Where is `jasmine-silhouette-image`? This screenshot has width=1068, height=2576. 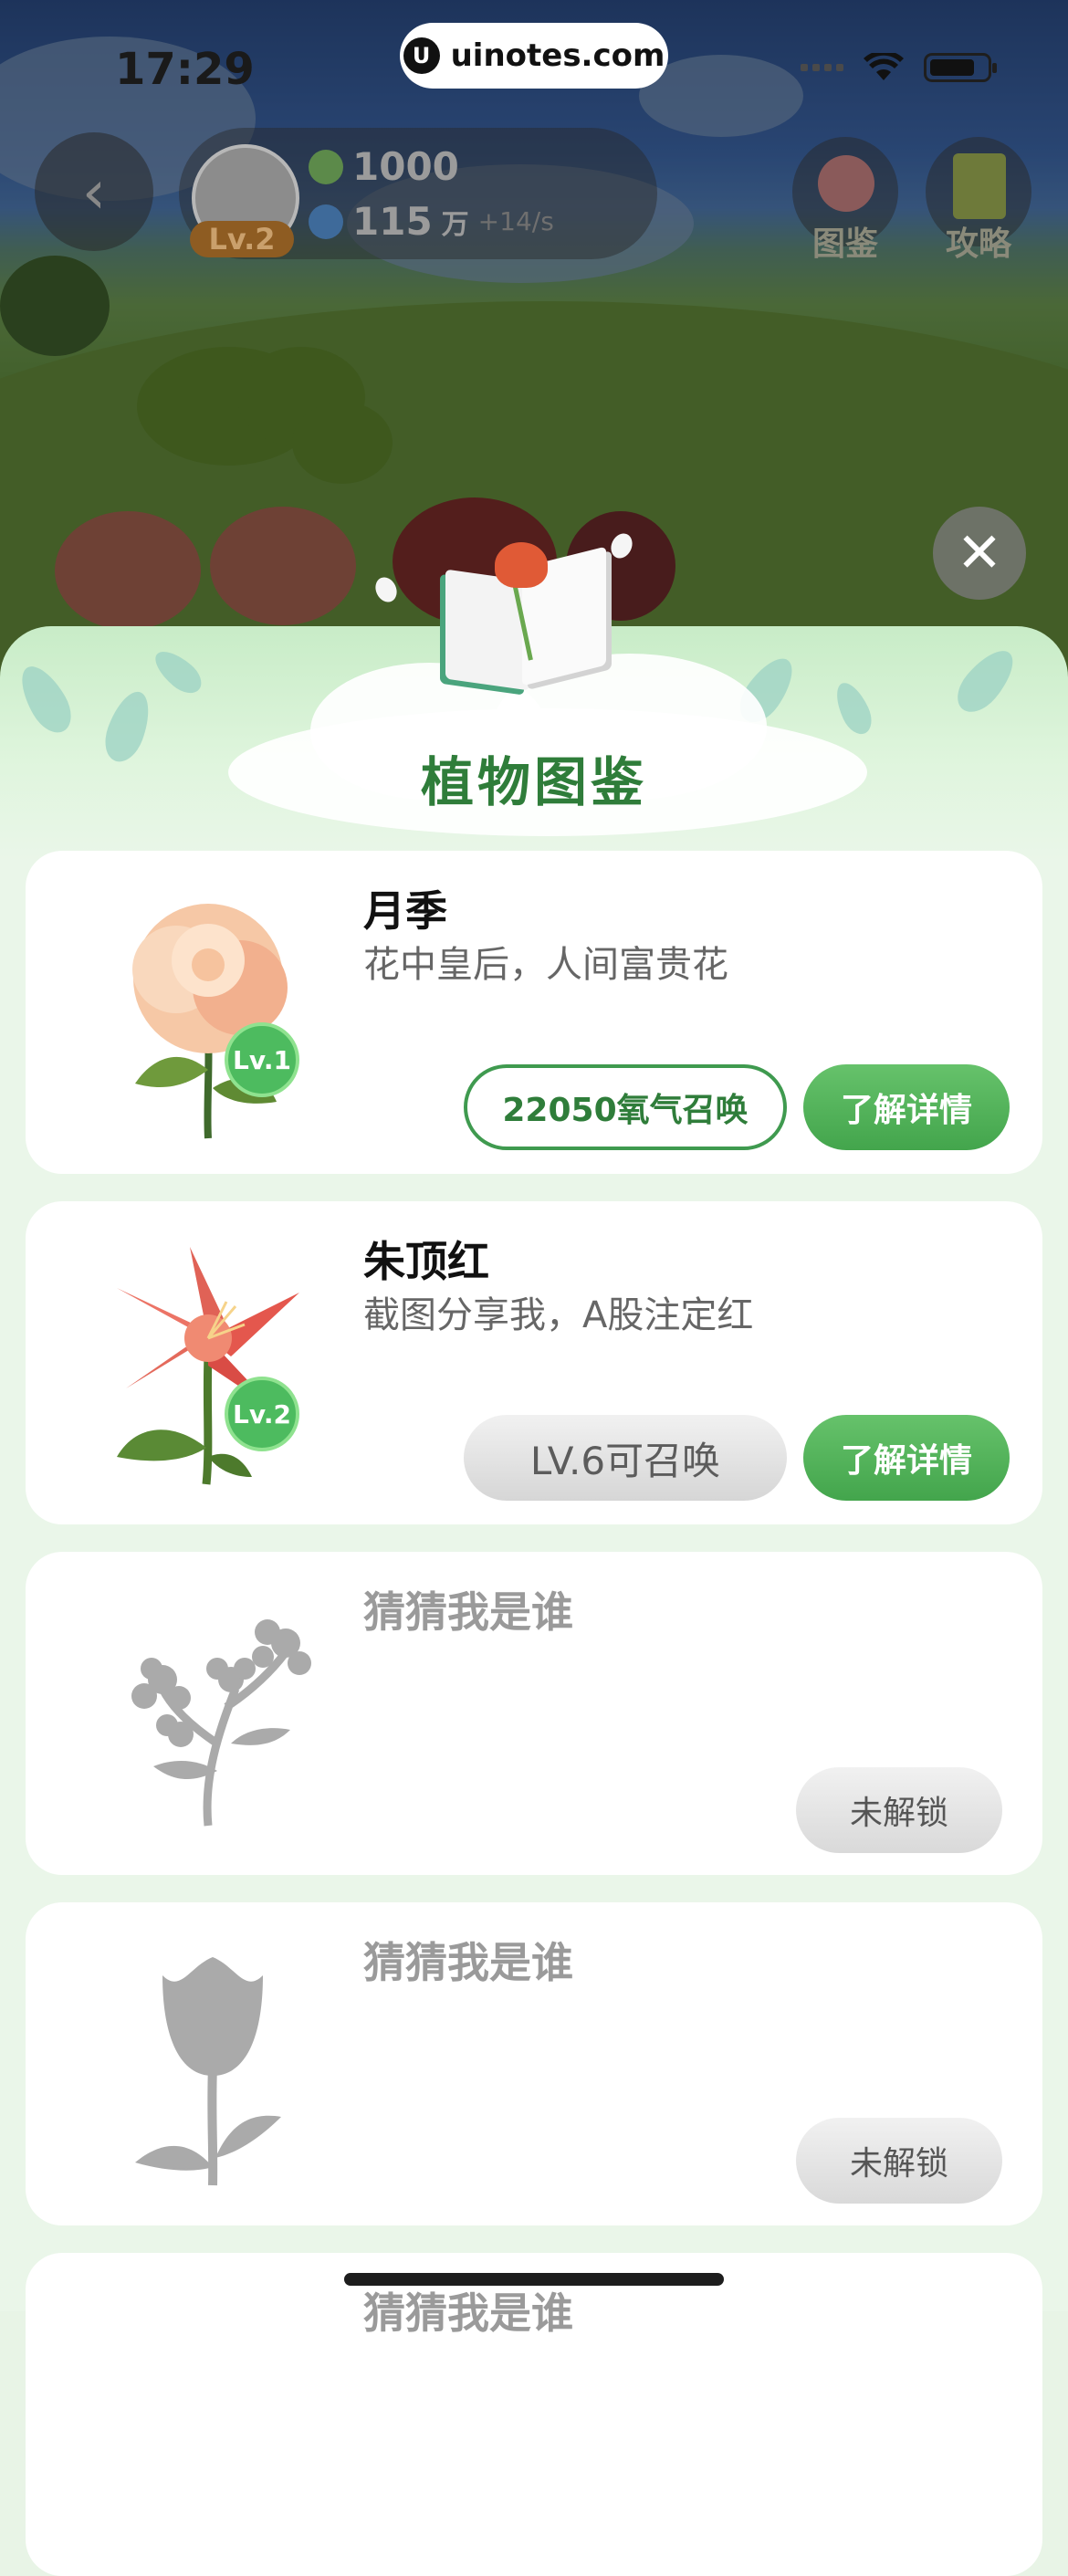 jasmine-silhouette-image is located at coordinates (221, 1723).